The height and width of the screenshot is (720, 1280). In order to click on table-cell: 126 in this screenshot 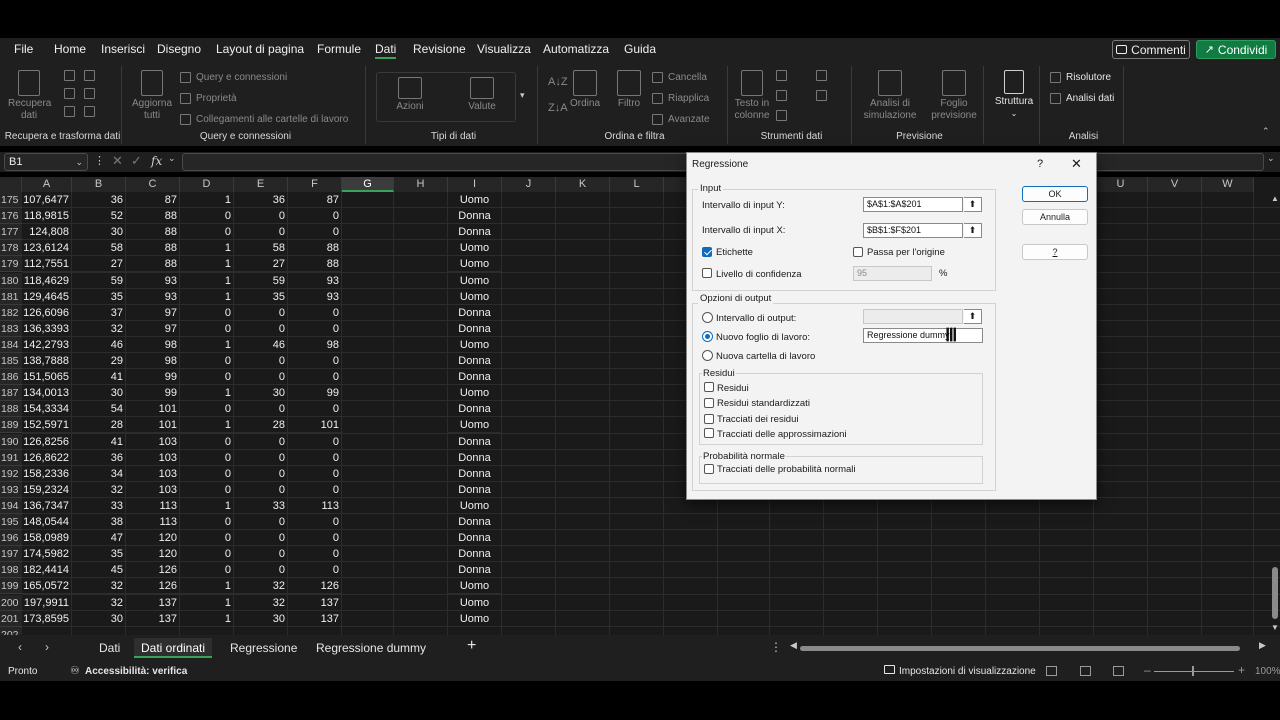, I will do `click(153, 570)`.